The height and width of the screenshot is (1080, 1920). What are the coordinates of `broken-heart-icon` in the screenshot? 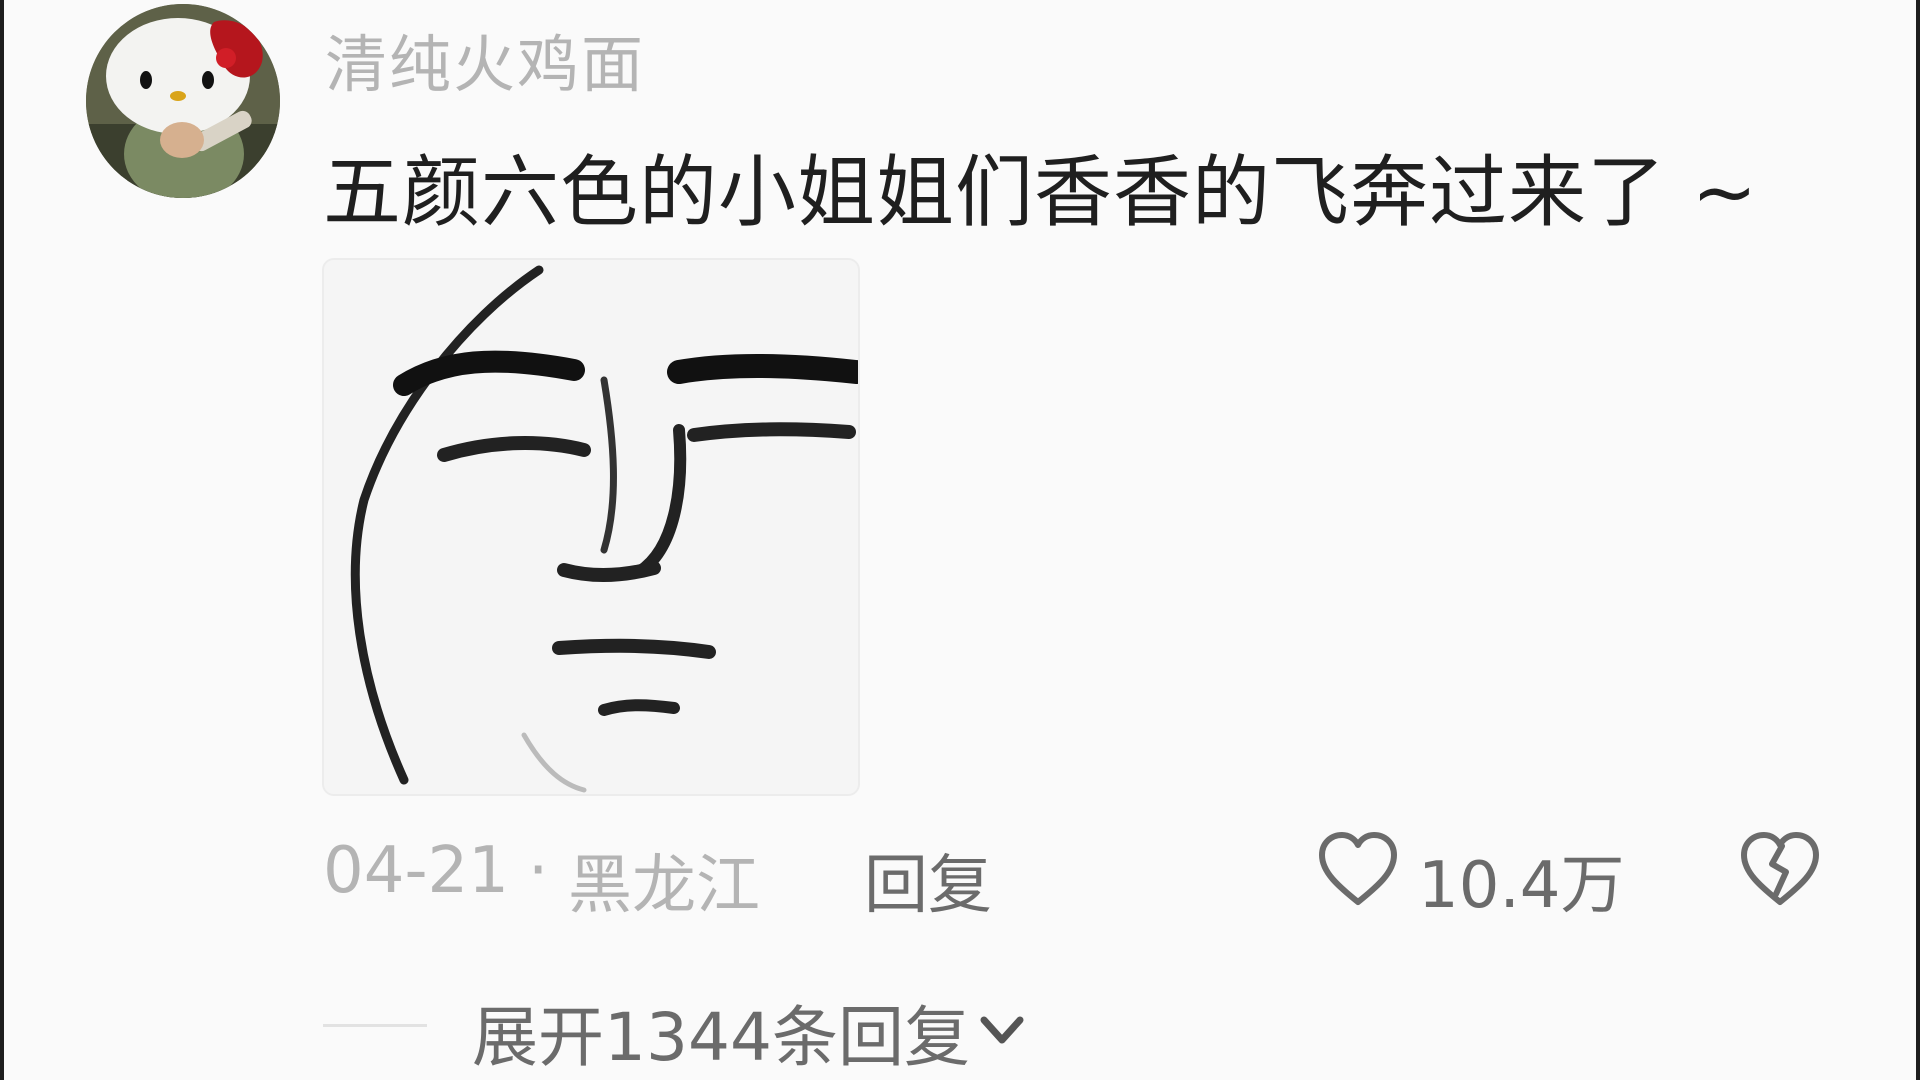 It's located at (1780, 868).